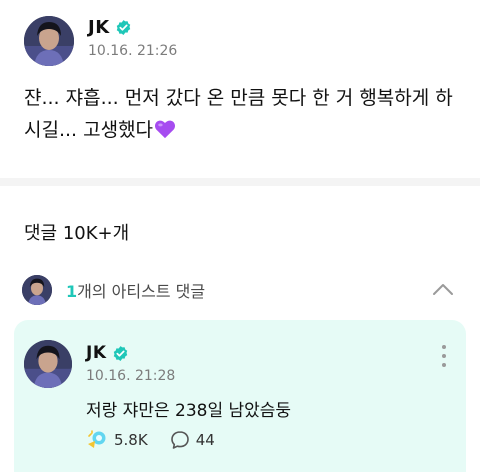  What do you see at coordinates (97, 439) in the screenshot?
I see `lightstick-like-icon` at bounding box center [97, 439].